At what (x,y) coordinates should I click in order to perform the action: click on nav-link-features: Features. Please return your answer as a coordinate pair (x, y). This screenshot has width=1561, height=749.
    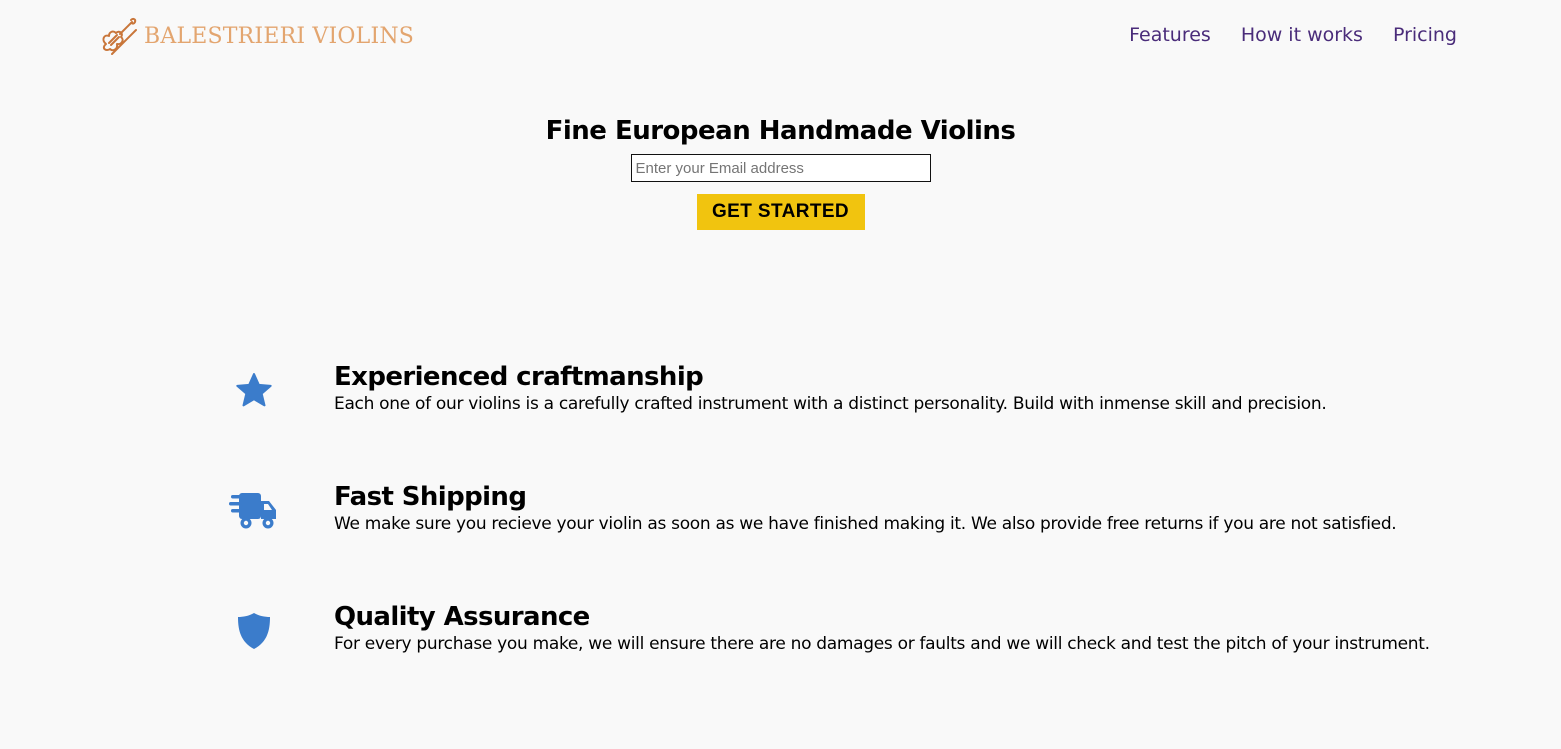
    Looking at the image, I should click on (1170, 35).